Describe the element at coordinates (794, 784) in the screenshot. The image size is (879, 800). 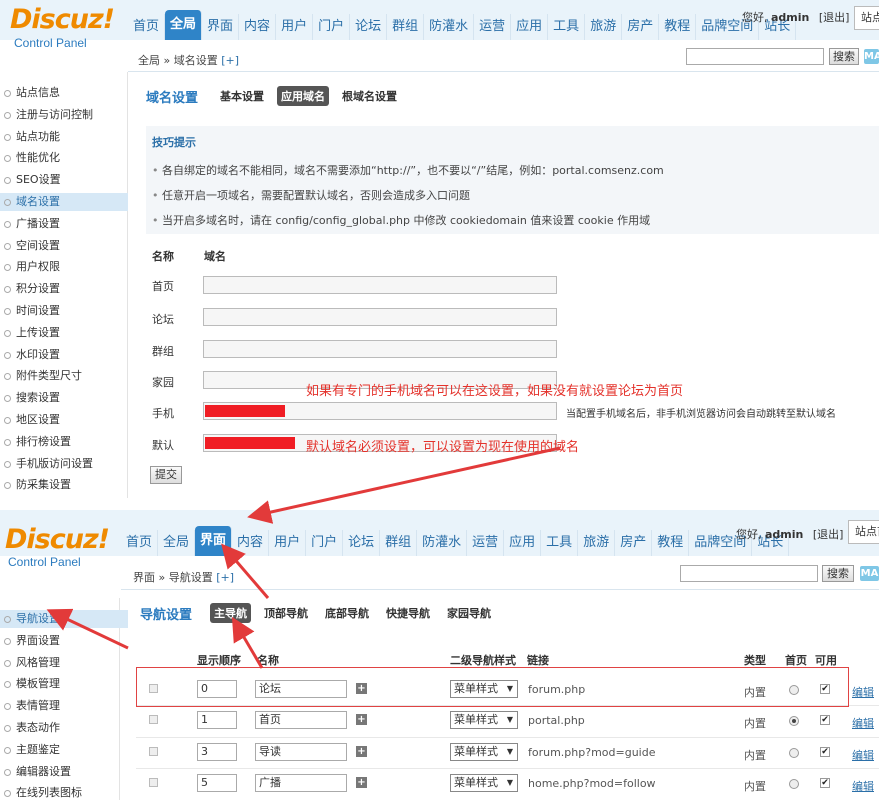
I see `row-3-home-radio` at that location.